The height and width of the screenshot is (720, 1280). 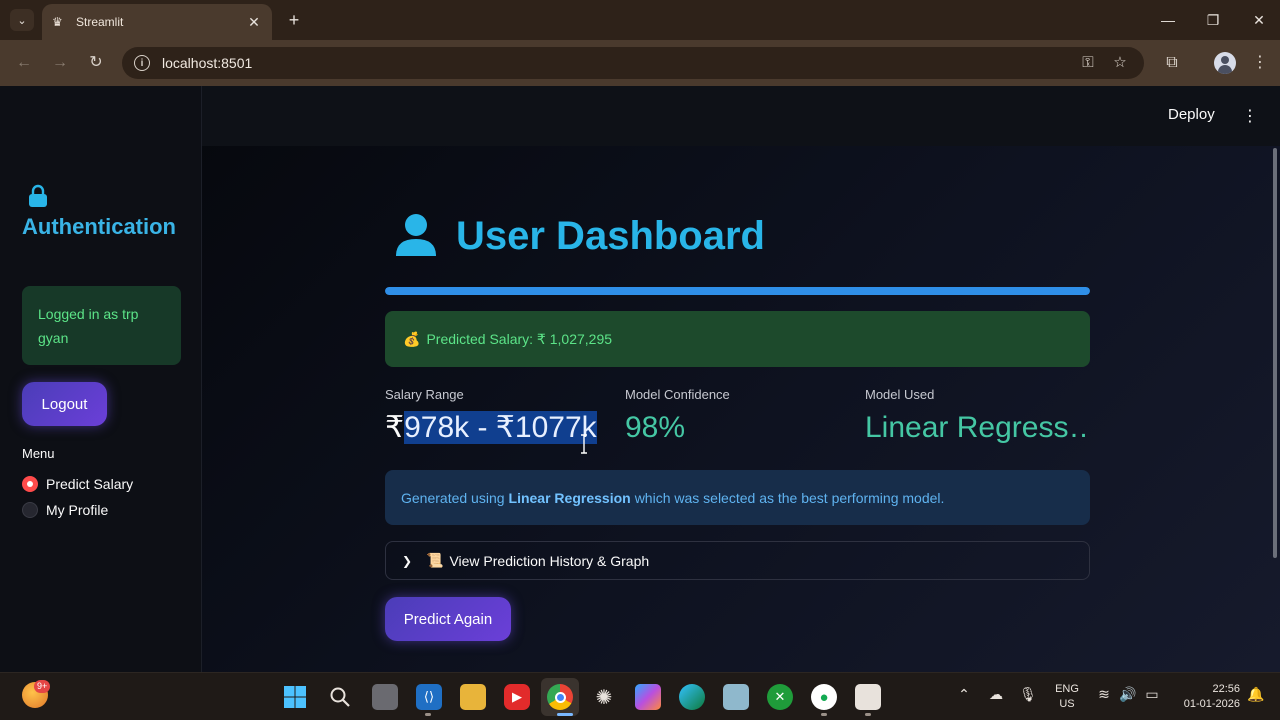 What do you see at coordinates (101, 379) in the screenshot?
I see `sidebar` at bounding box center [101, 379].